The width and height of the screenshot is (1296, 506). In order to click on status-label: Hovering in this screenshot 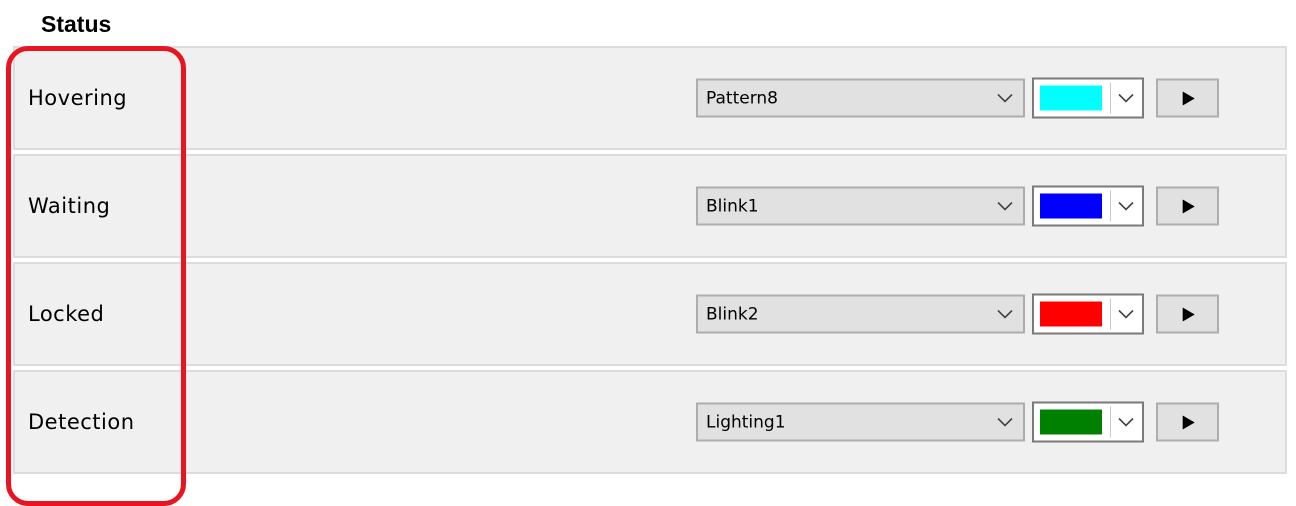, I will do `click(78, 98)`.